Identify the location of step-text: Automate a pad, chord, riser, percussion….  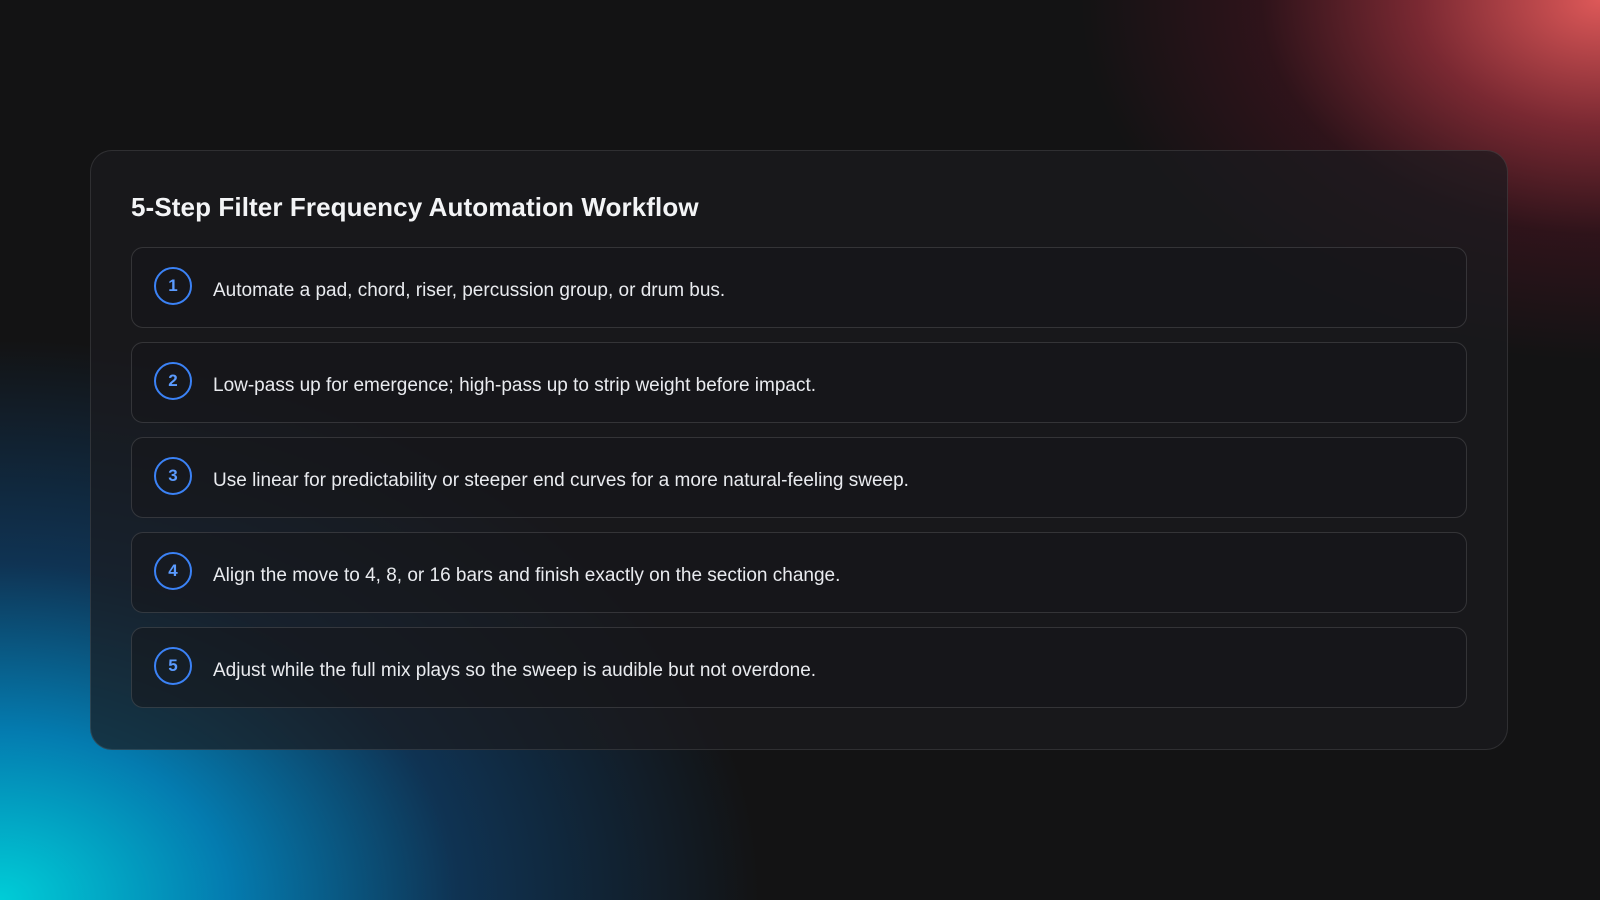
(469, 290).